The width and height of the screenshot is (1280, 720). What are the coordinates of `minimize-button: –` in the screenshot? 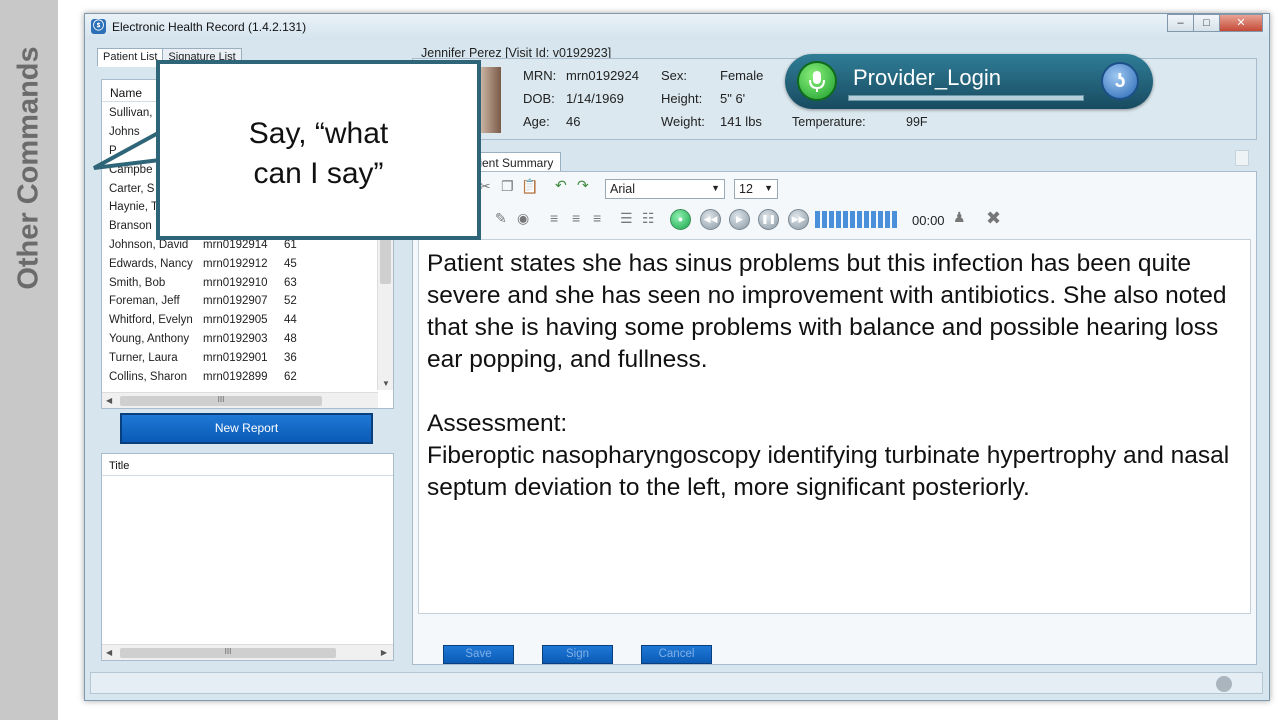 It's located at (1180, 23).